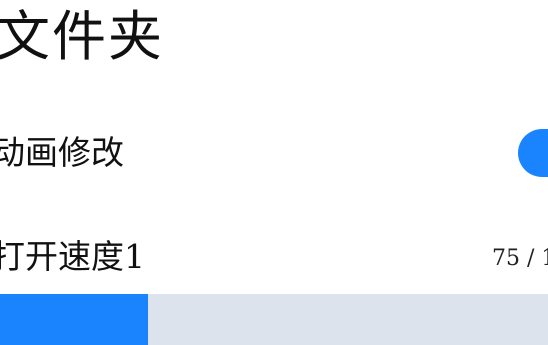 The width and height of the screenshot is (548, 345). I want to click on open-speed-value: 75 / 1, so click(520, 258).